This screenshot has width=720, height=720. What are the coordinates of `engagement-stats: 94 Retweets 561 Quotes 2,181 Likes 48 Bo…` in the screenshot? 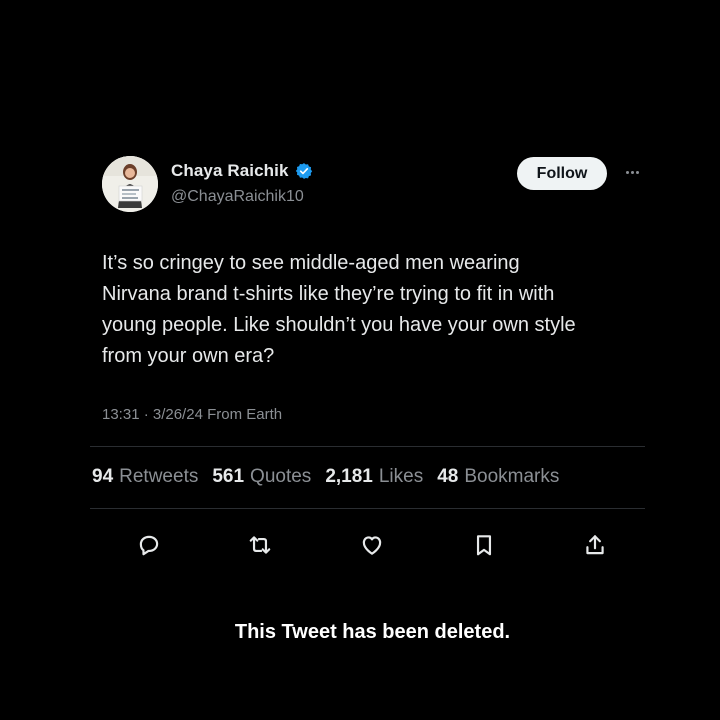 It's located at (325, 477).